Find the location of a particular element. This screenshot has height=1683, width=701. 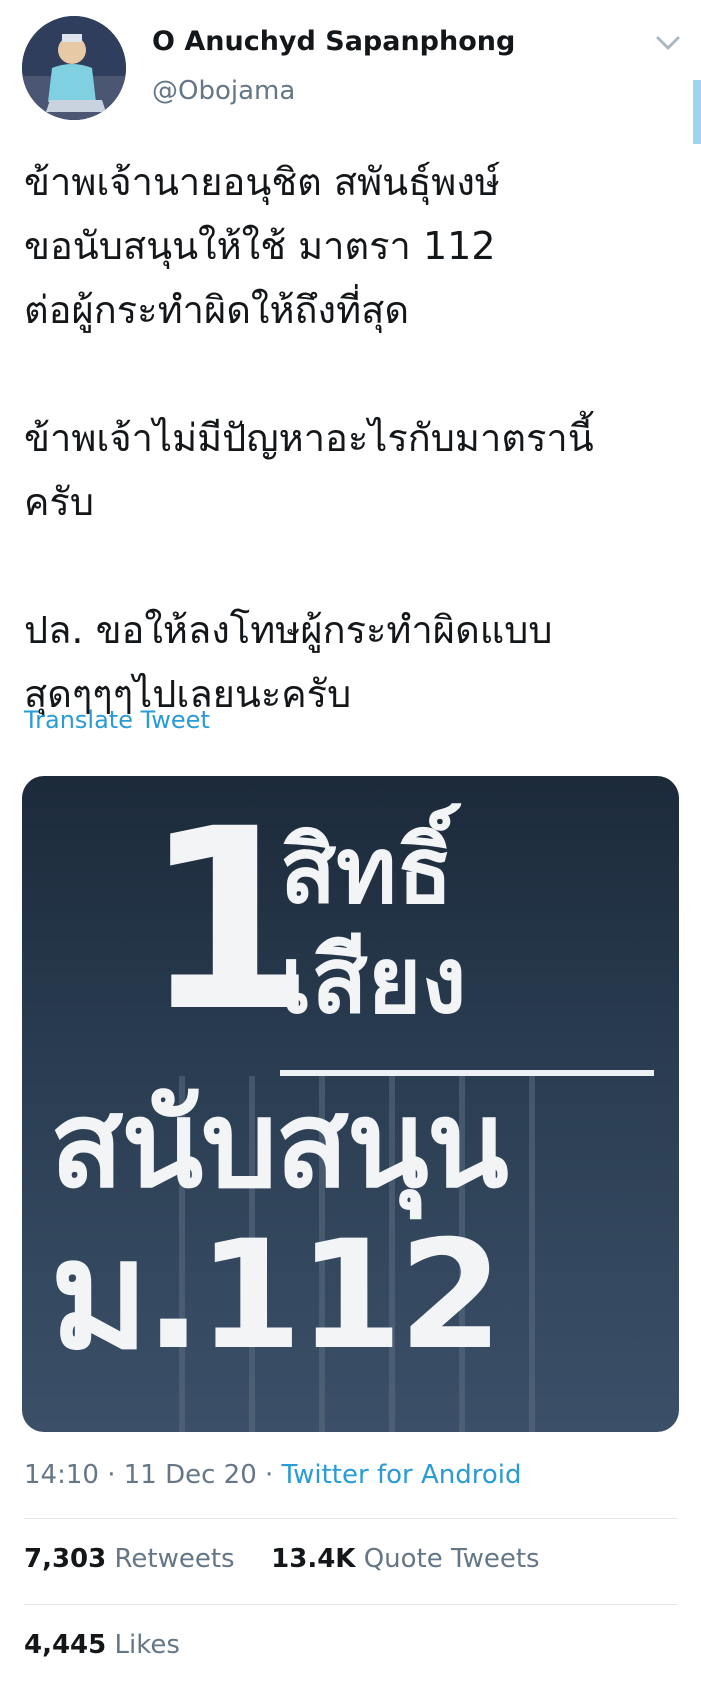

user-handle: @Obojama is located at coordinates (223, 91).